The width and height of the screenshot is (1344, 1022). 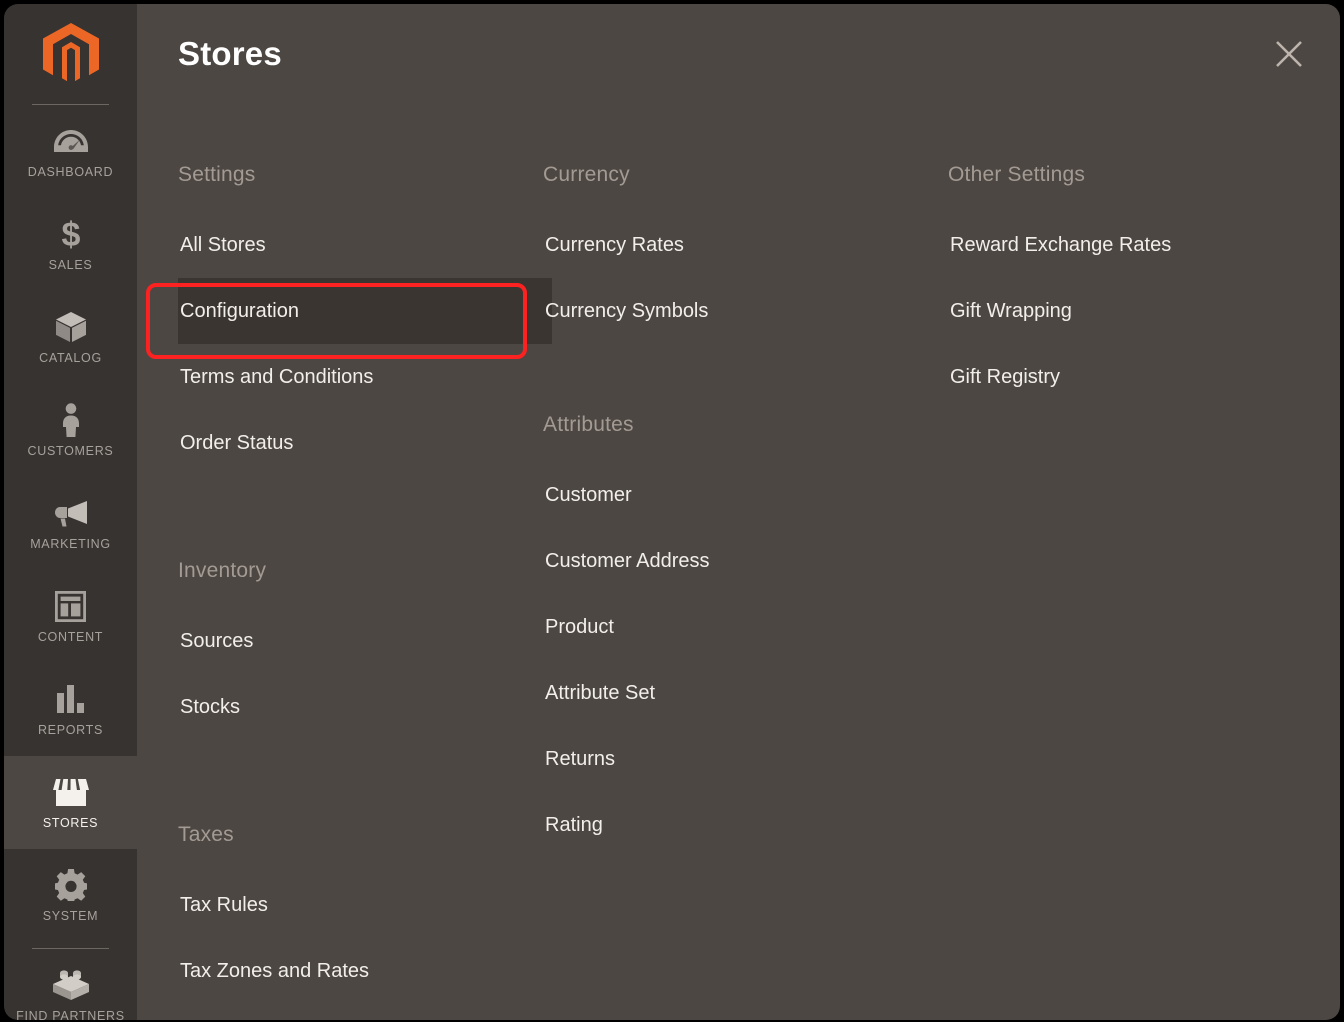 I want to click on page-title: Stores, so click(x=230, y=53).